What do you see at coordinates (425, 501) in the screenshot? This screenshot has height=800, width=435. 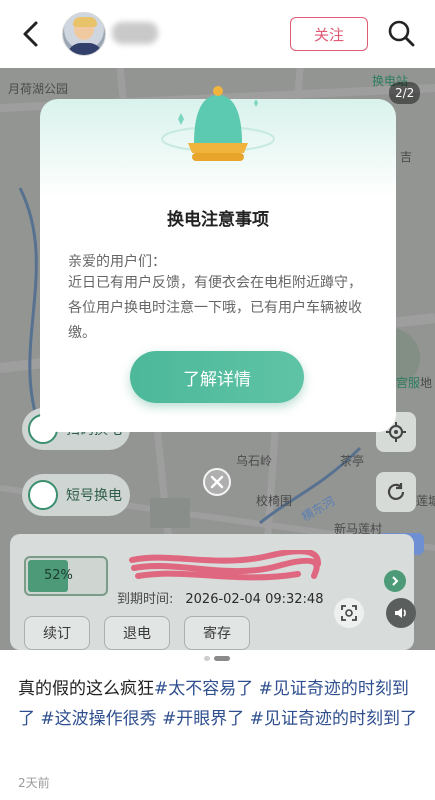 I see `map-label: 莲塘` at bounding box center [425, 501].